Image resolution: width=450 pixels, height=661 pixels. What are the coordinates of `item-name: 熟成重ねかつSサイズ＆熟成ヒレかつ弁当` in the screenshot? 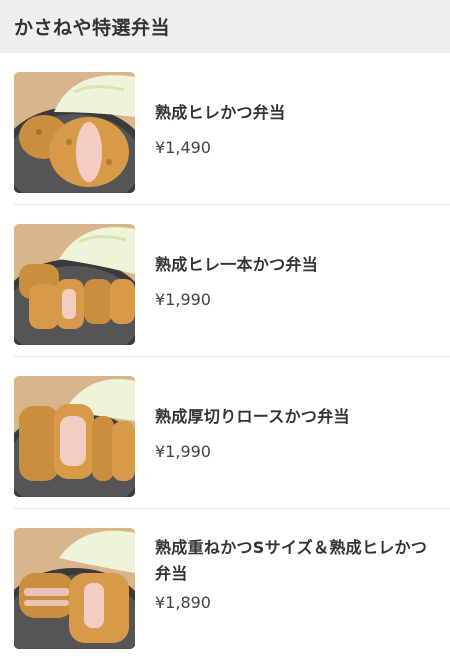 It's located at (291, 560).